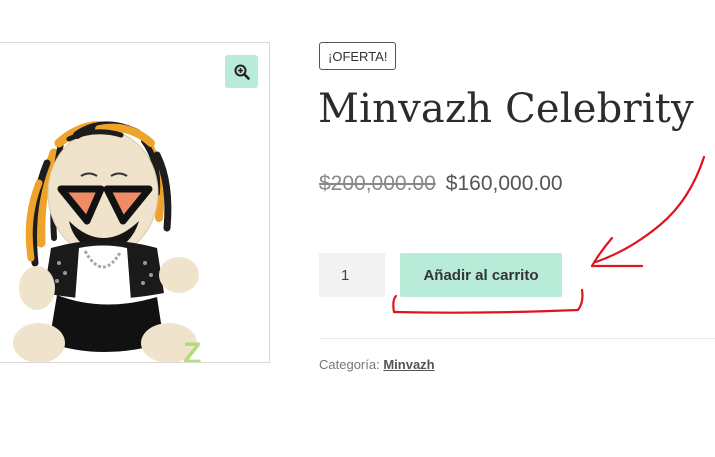 This screenshot has width=715, height=457. I want to click on sale-badge: ¡OFERTA!, so click(358, 56).